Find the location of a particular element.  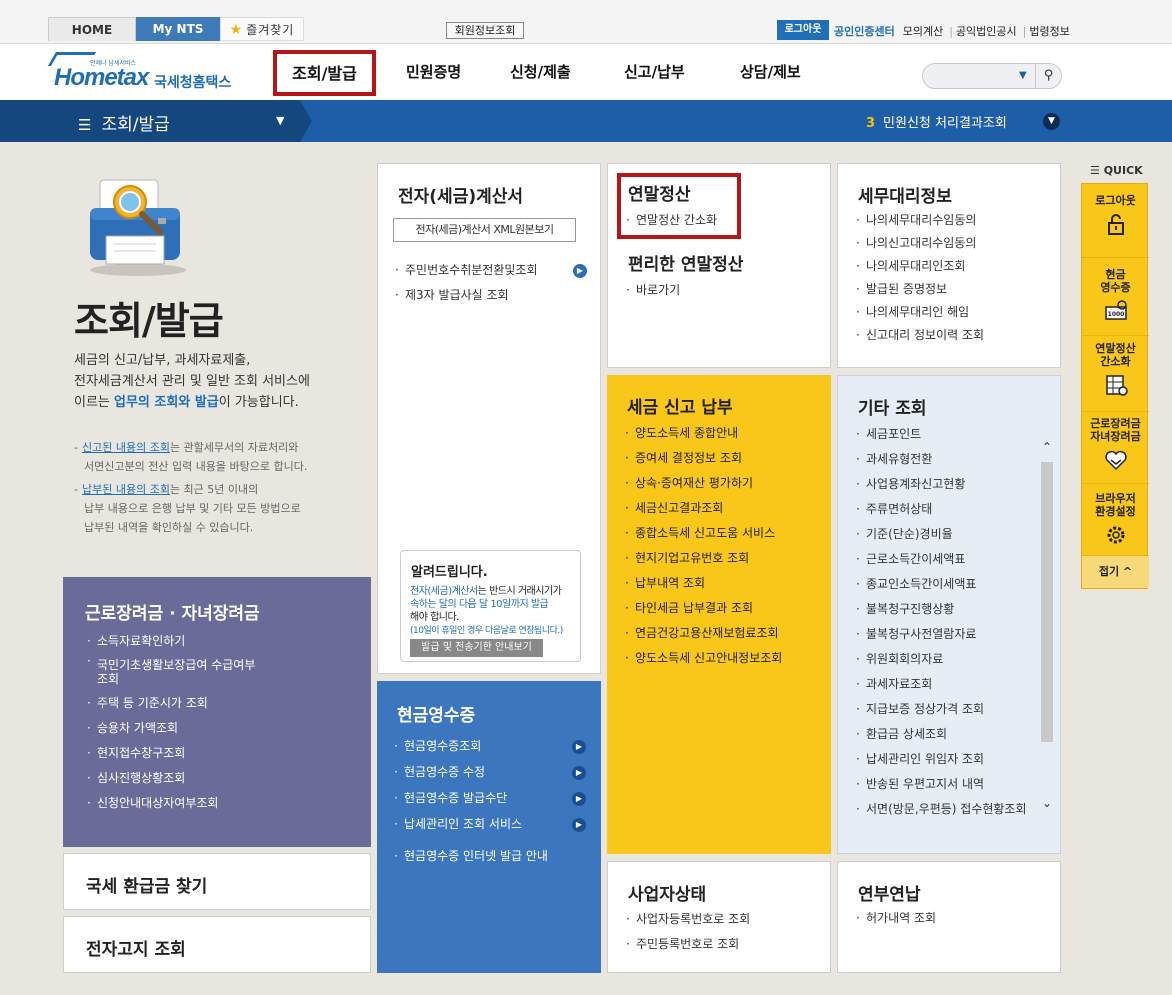

deadline-guide-button: 발급 및 전송기한 안내보기 is located at coordinates (476, 648).